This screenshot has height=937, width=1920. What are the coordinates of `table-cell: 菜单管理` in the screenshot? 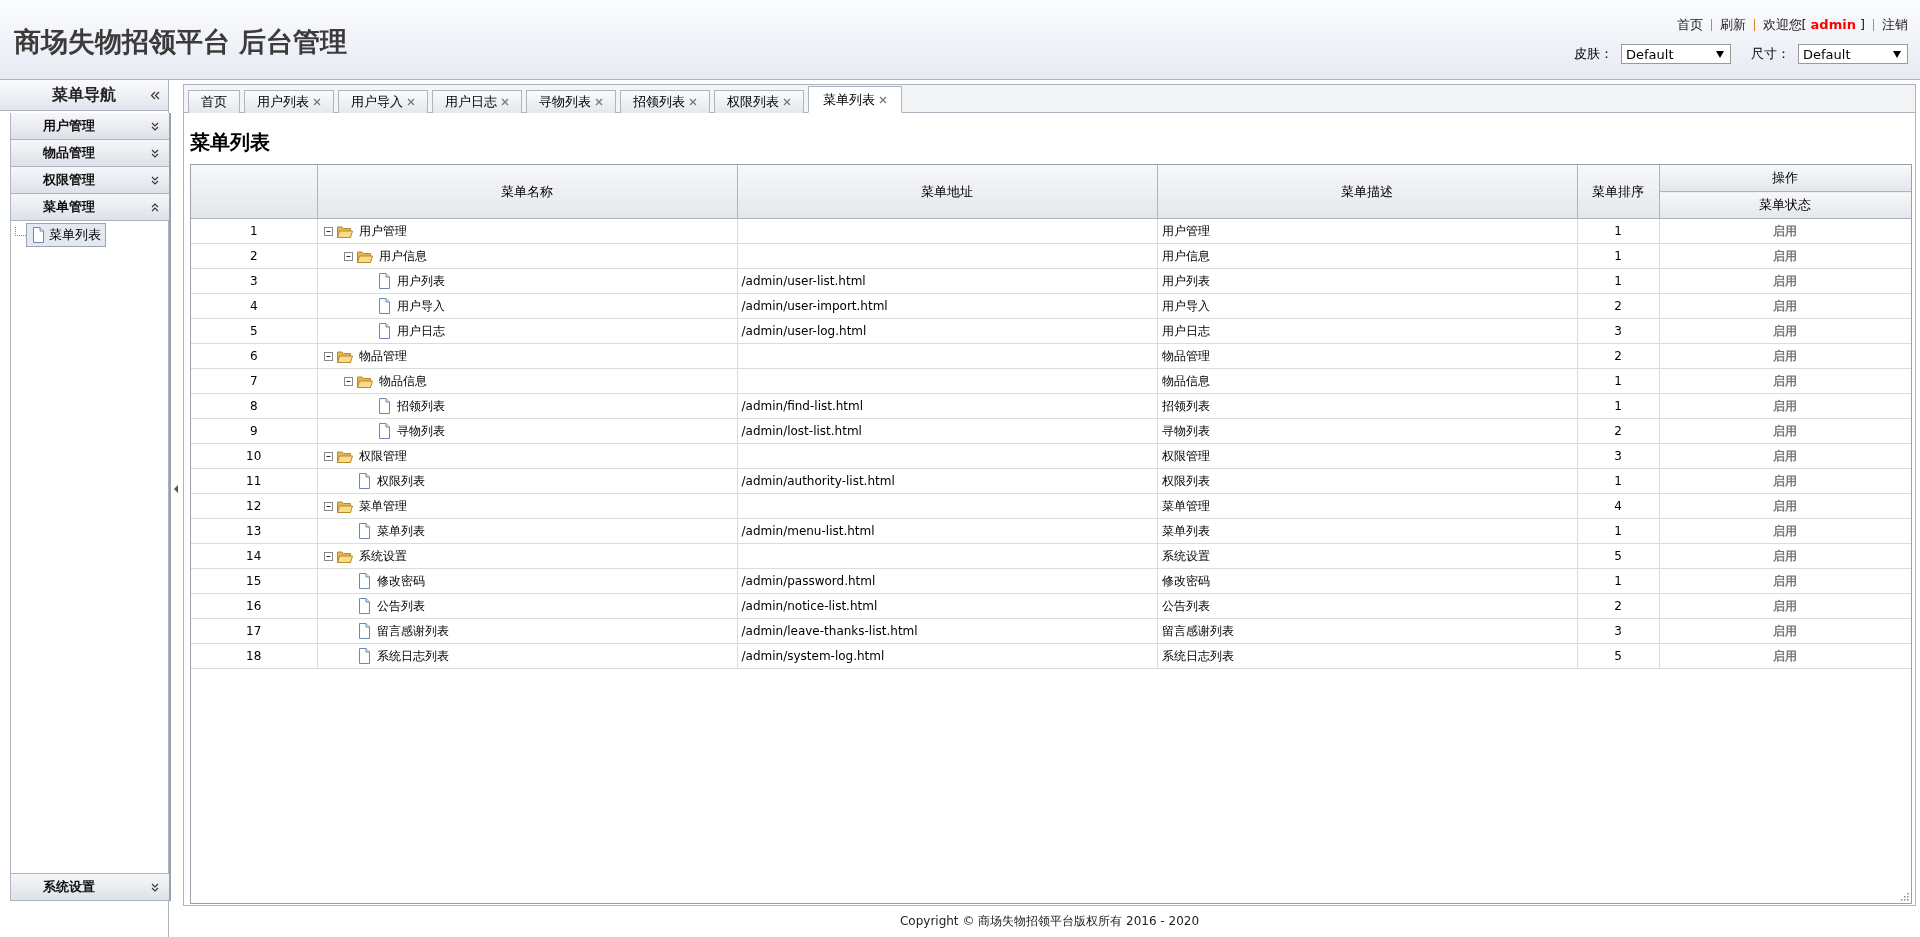 It's located at (1367, 506).